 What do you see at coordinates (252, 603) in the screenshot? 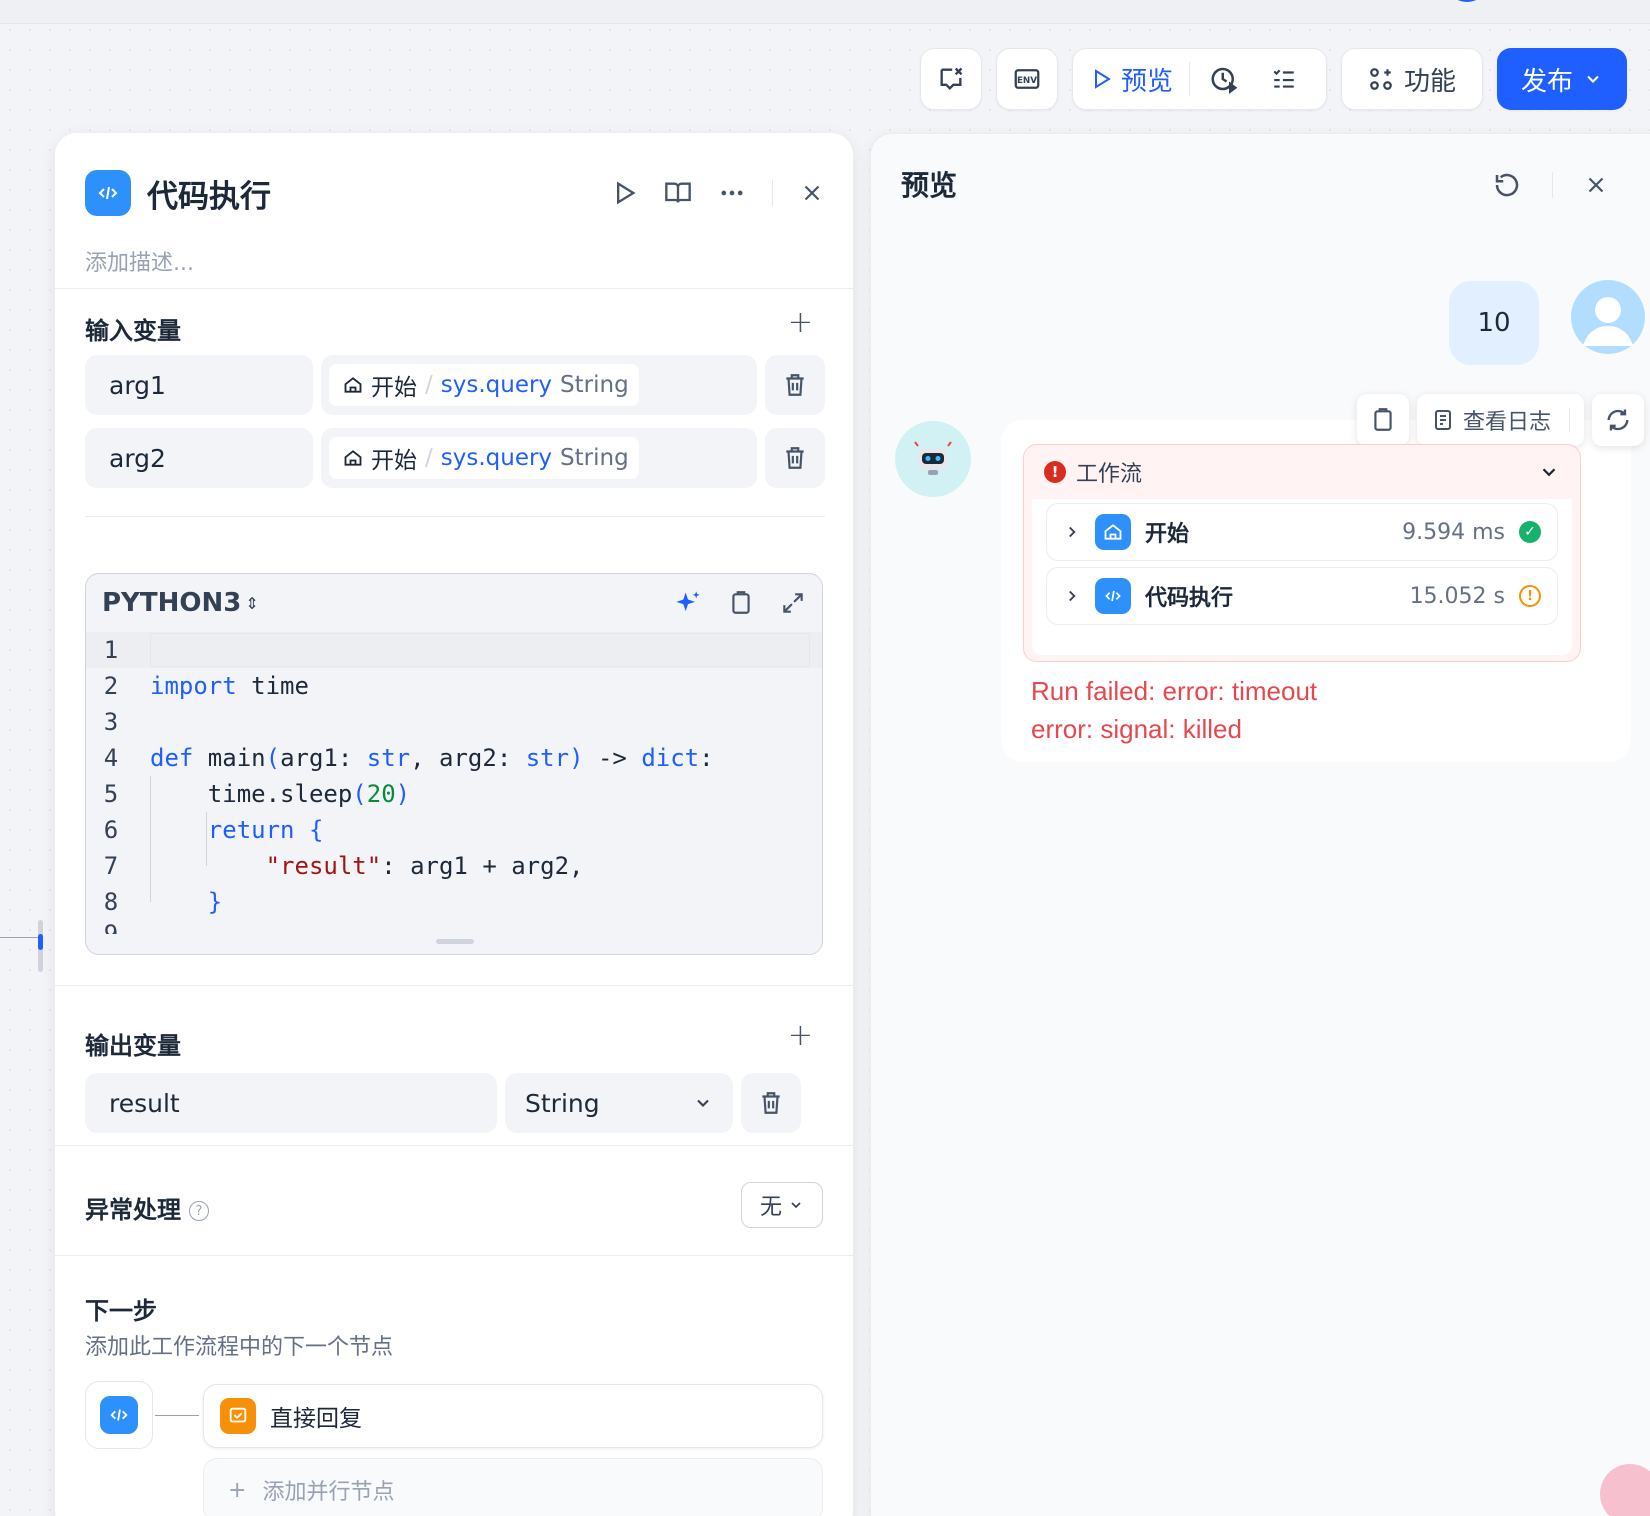
I see `updown-icon: ⇕` at bounding box center [252, 603].